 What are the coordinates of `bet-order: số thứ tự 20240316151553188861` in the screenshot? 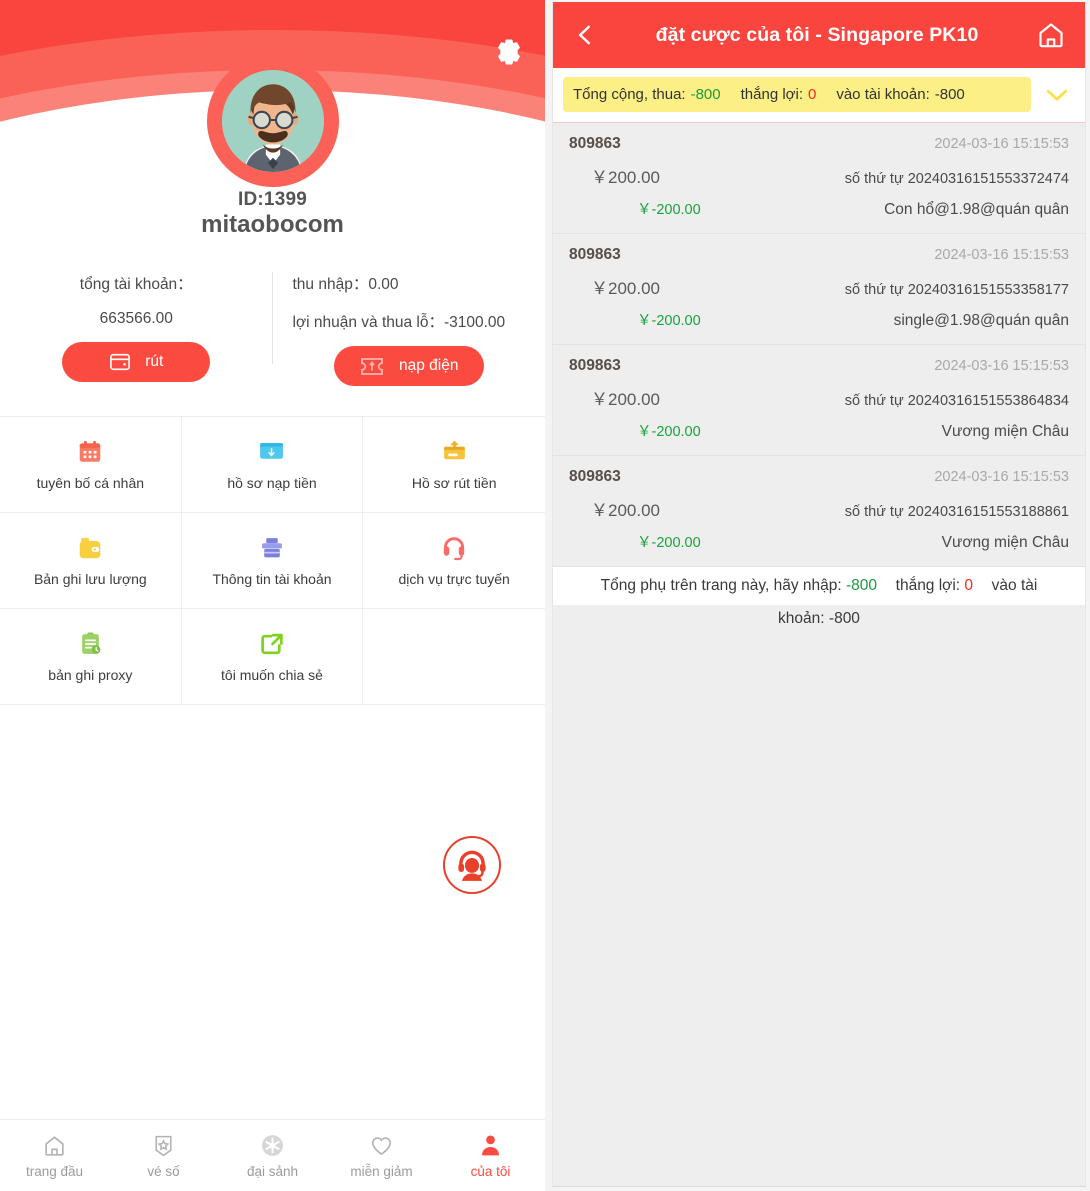 It's located at (956, 512).